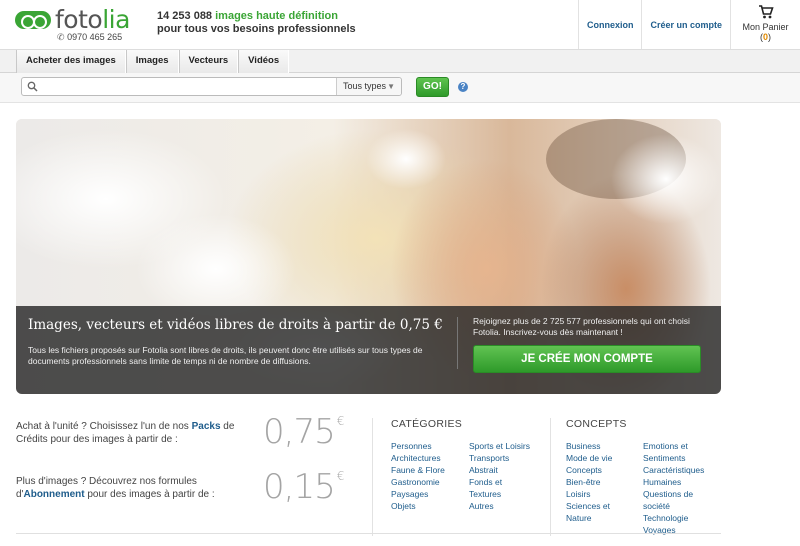 This screenshot has height=546, width=800. I want to click on concepts-title: CONCEPTS, so click(596, 424).